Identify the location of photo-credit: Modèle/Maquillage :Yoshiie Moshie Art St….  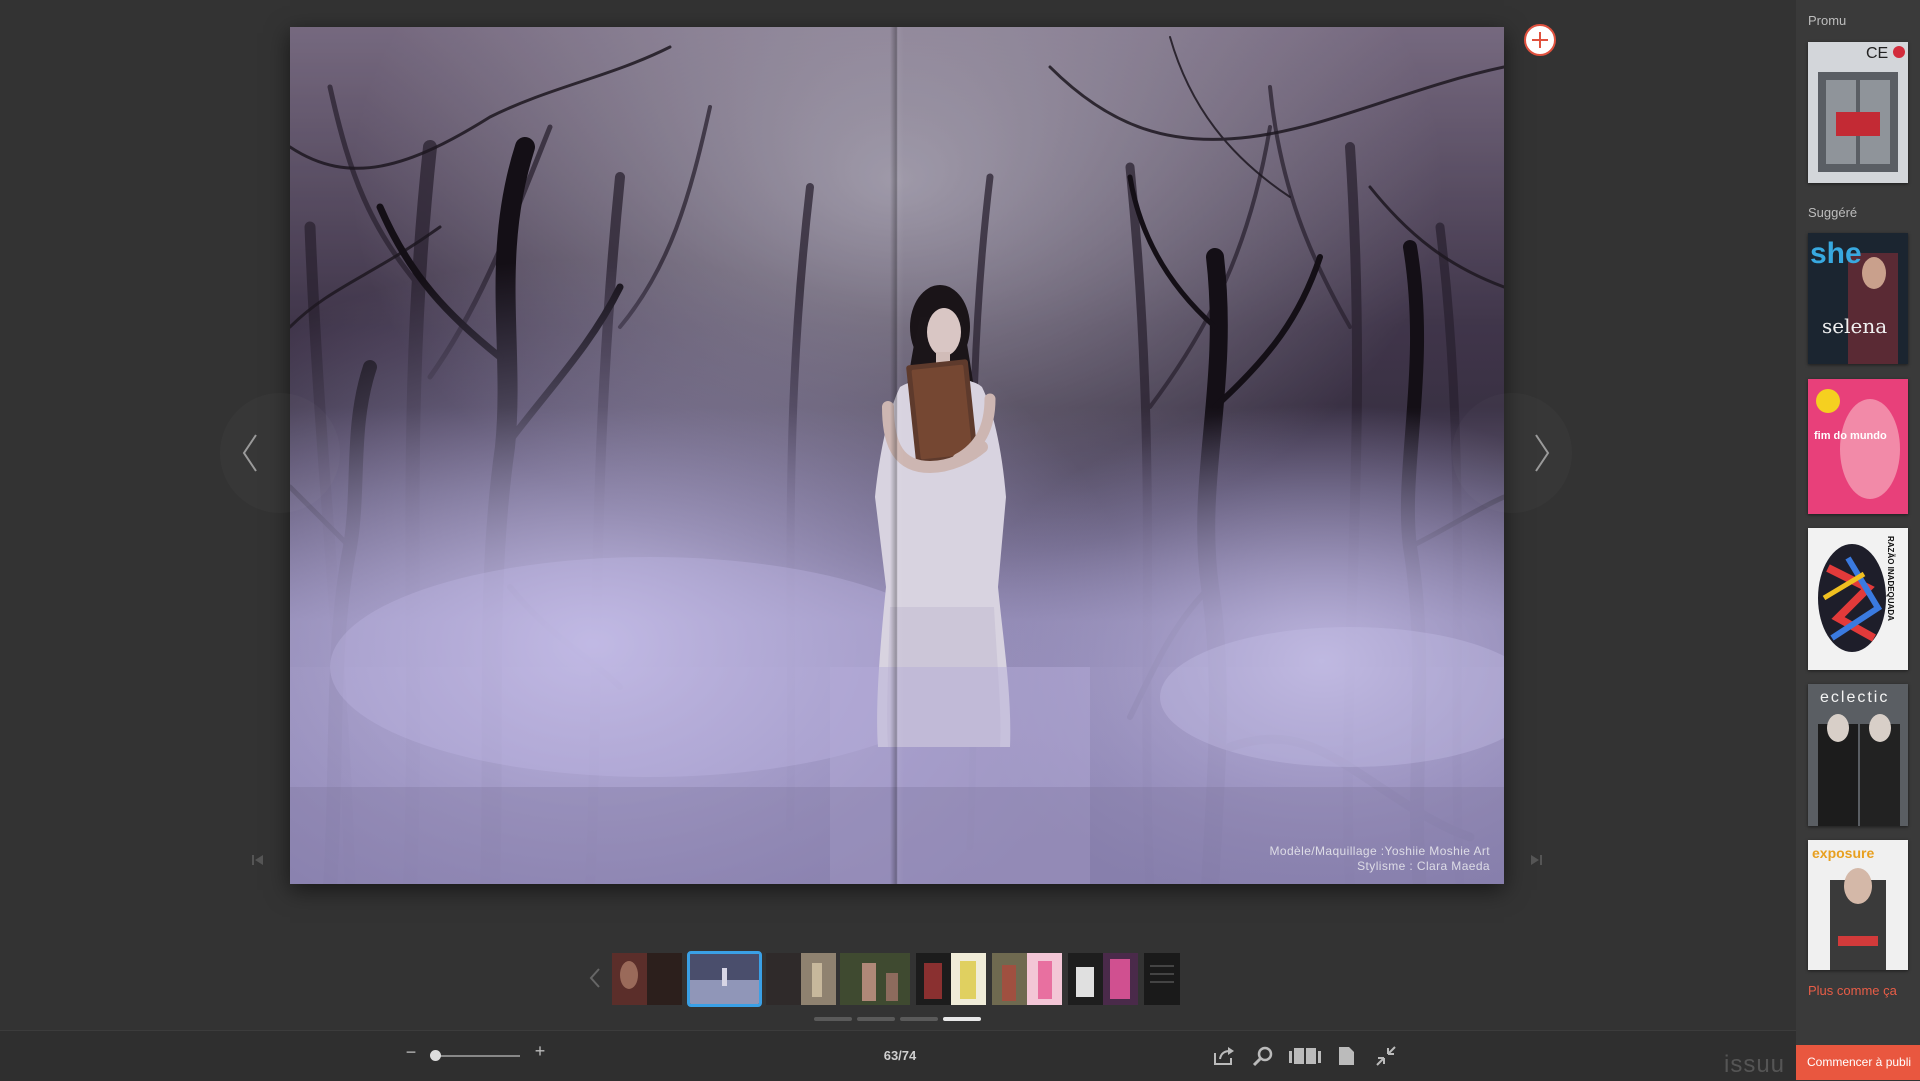
(1380, 859).